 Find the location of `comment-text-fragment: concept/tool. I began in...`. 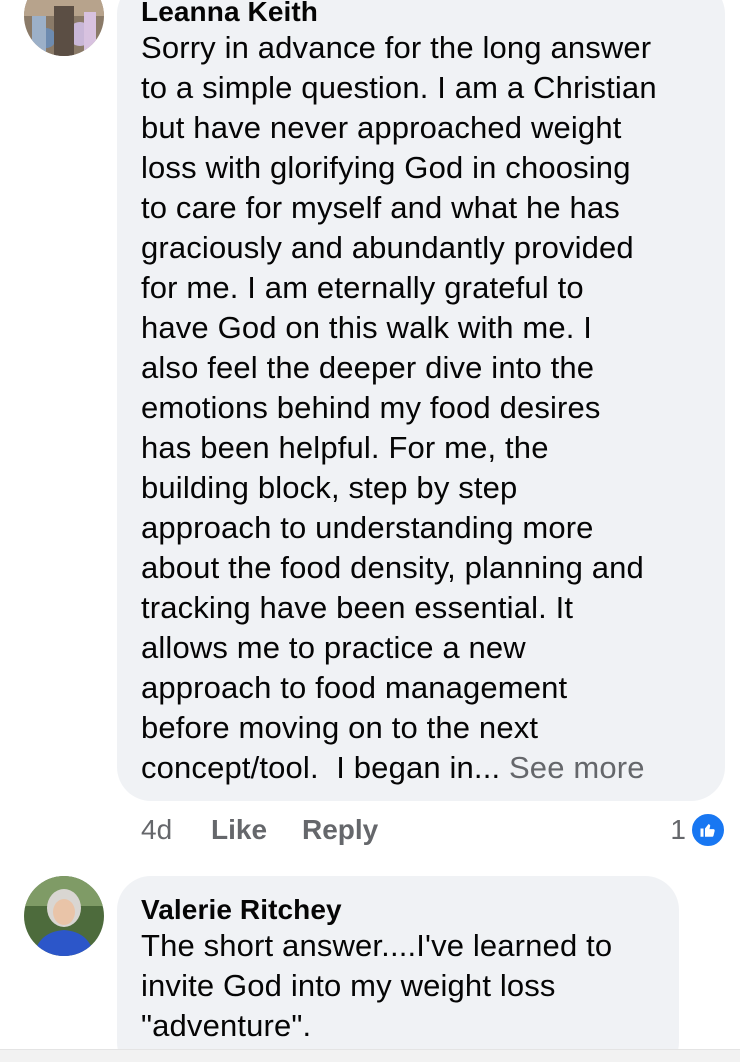

comment-text-fragment: concept/tool. I began in... is located at coordinates (325, 767).